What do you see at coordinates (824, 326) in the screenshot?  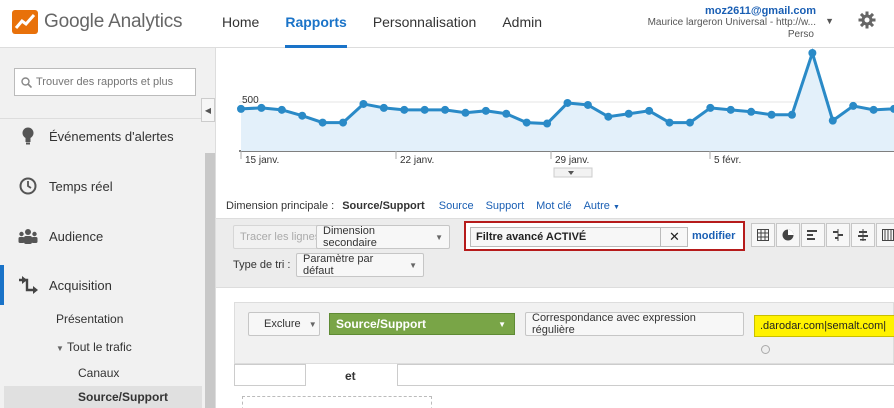 I see `regex-expression-input` at bounding box center [824, 326].